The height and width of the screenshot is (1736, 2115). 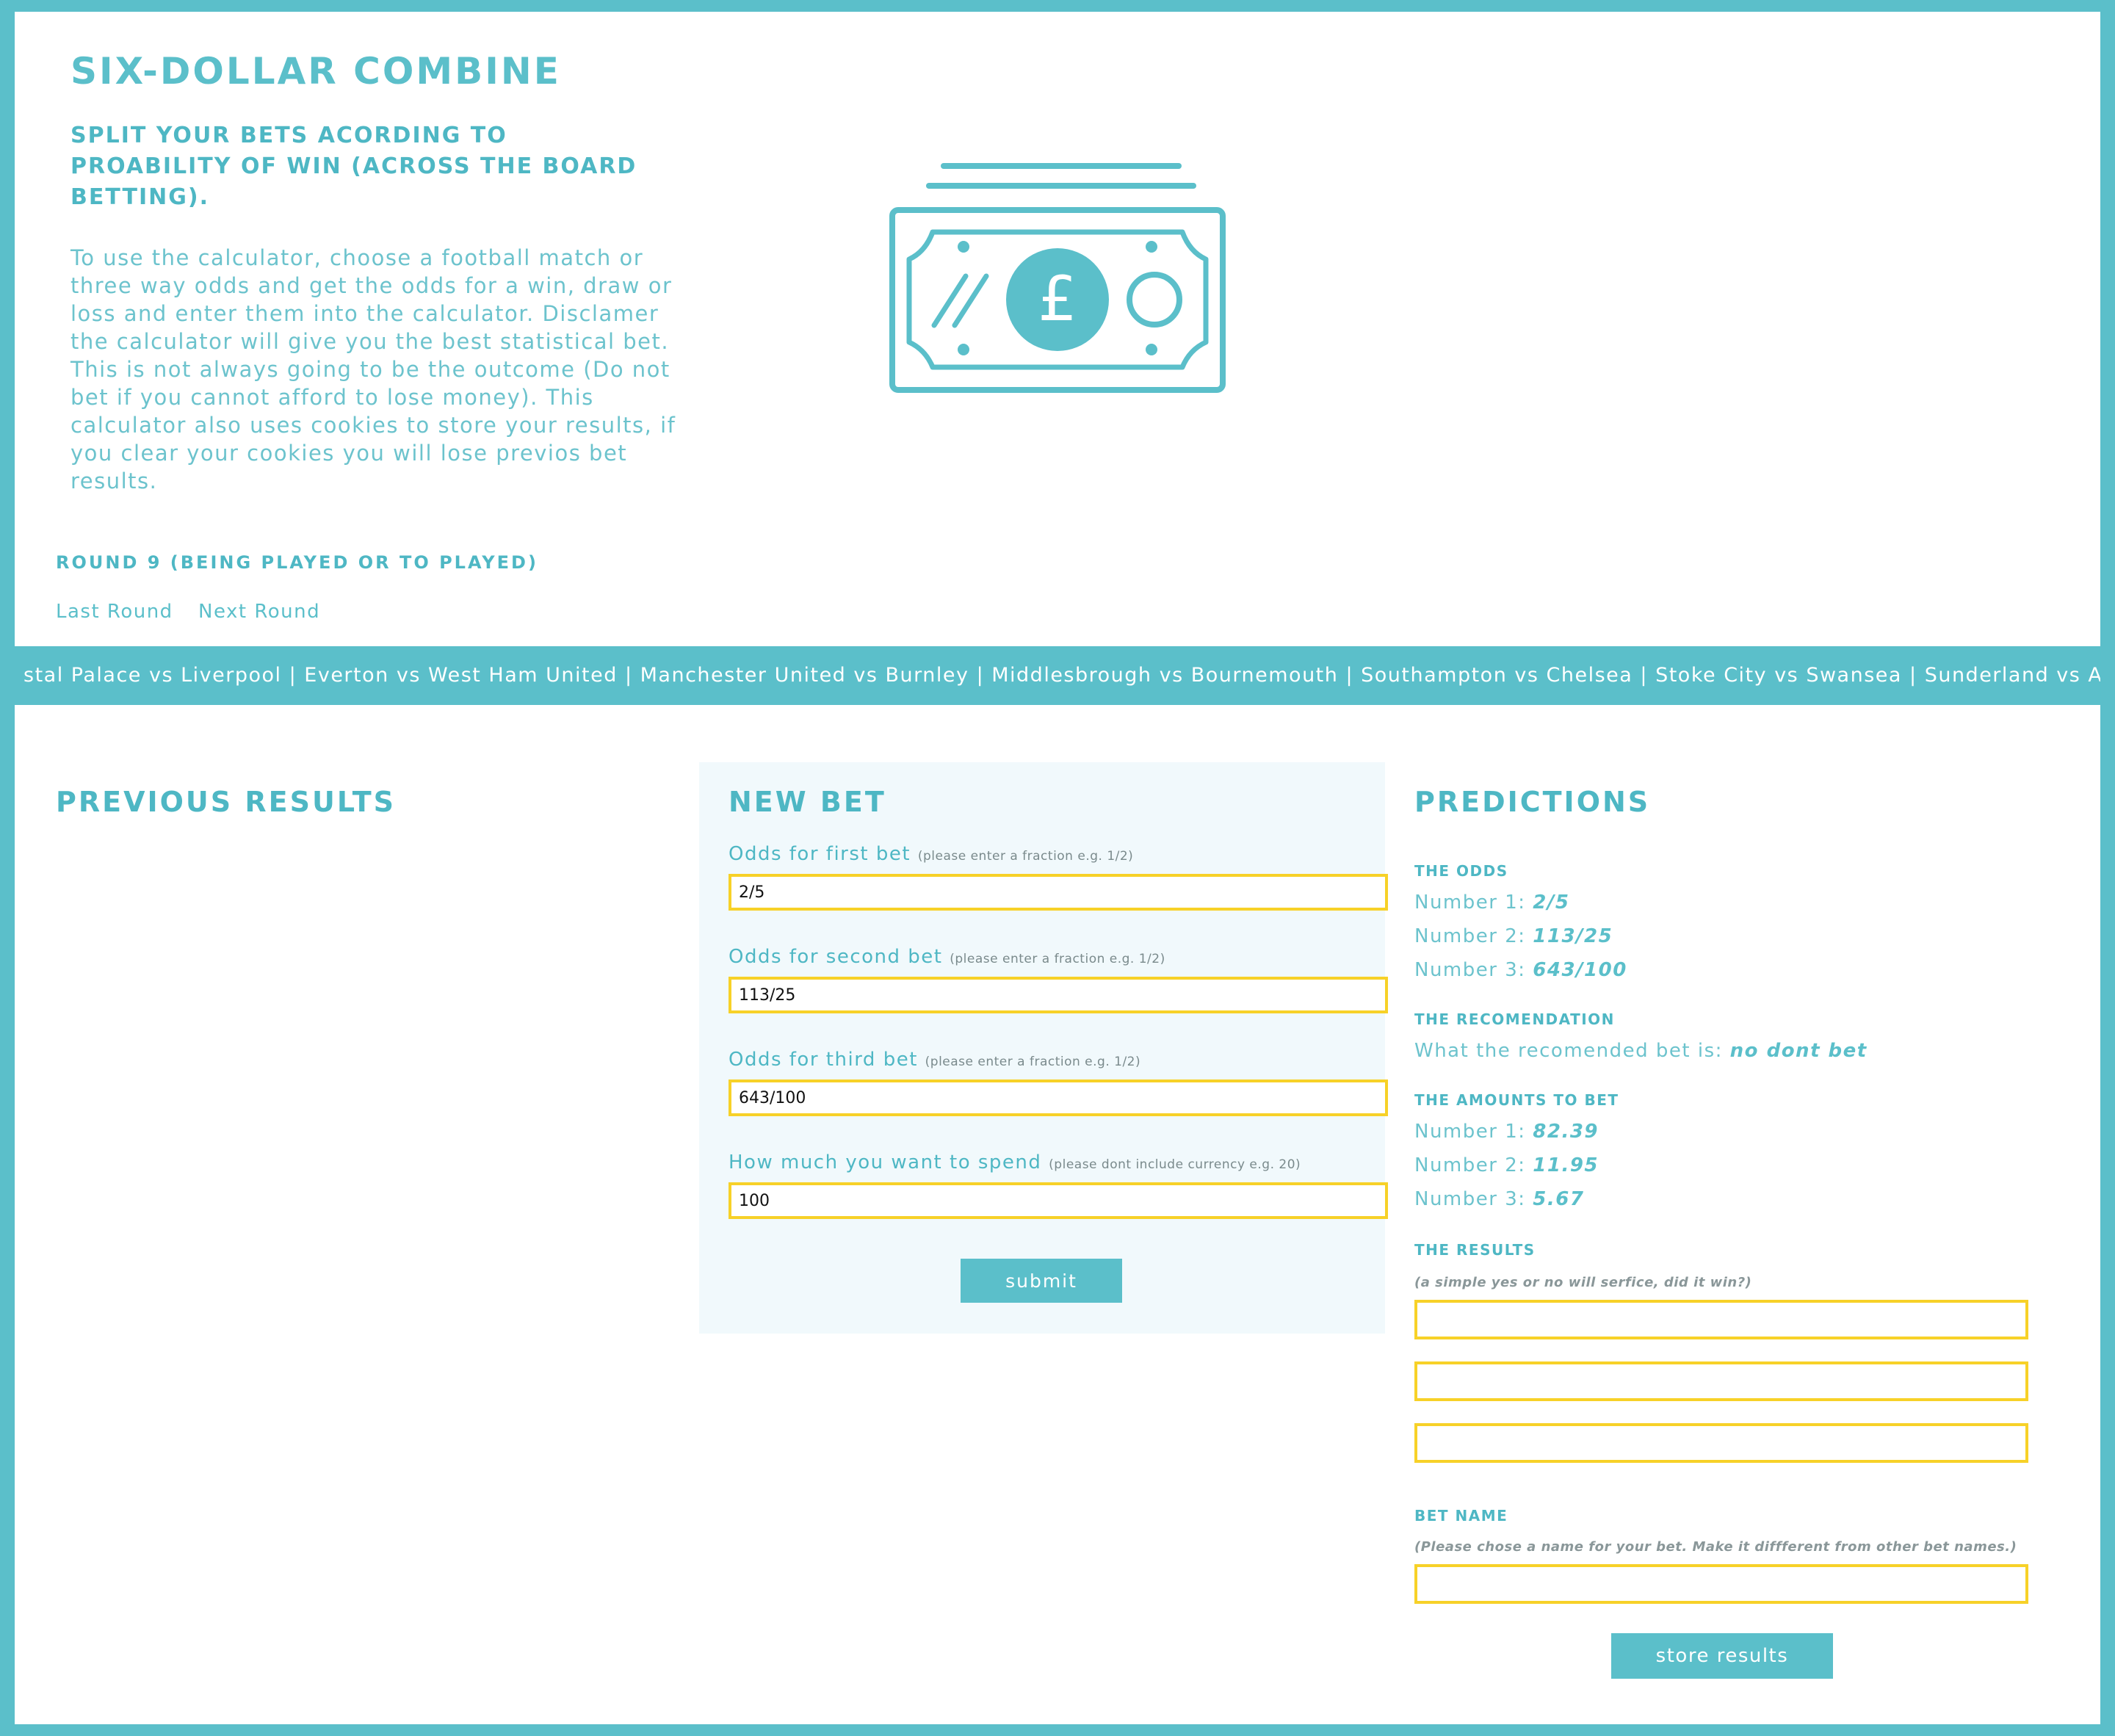 I want to click on store-results-button: store results, so click(x=1722, y=1656).